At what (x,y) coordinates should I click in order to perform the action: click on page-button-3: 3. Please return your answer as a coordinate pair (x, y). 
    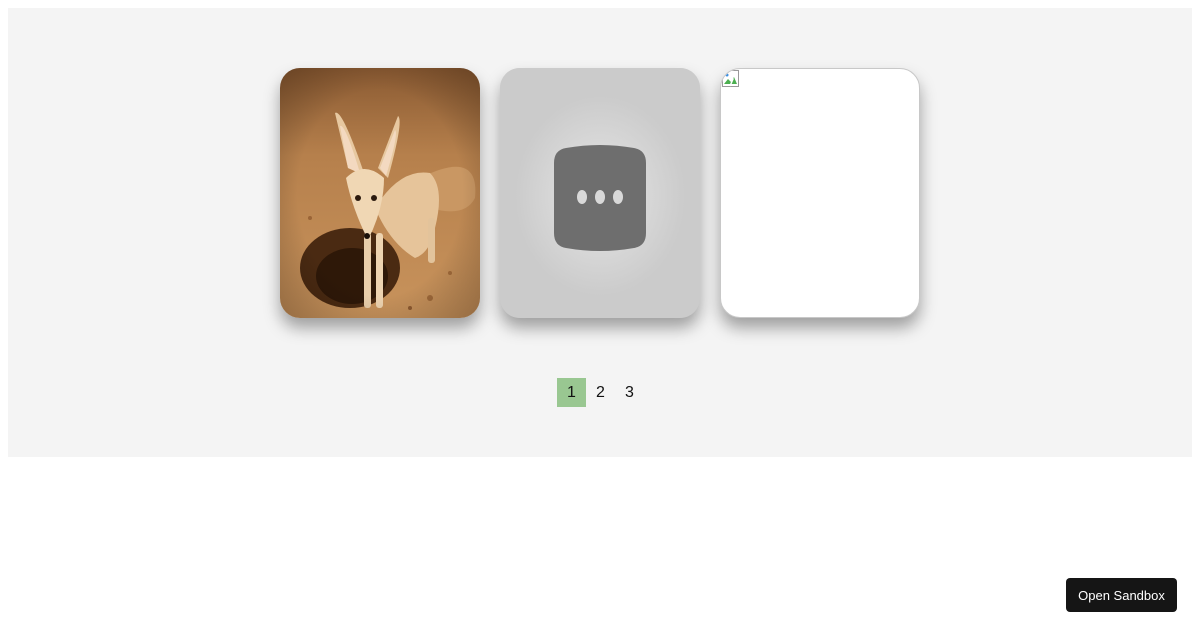
    Looking at the image, I should click on (629, 392).